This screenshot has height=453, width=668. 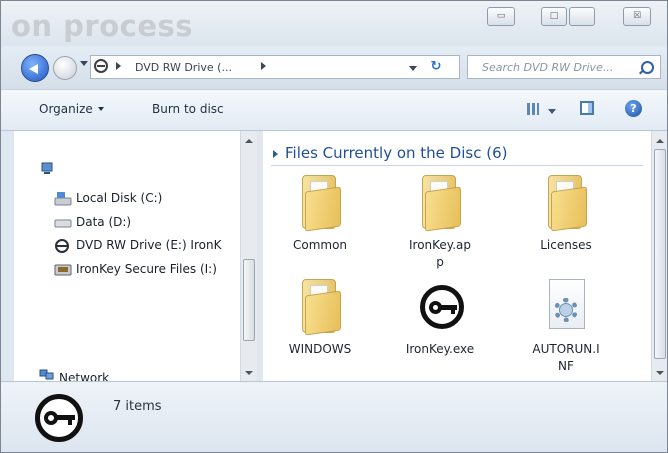 I want to click on address-bar: DVD RW Drive (... ↻, so click(x=275, y=67).